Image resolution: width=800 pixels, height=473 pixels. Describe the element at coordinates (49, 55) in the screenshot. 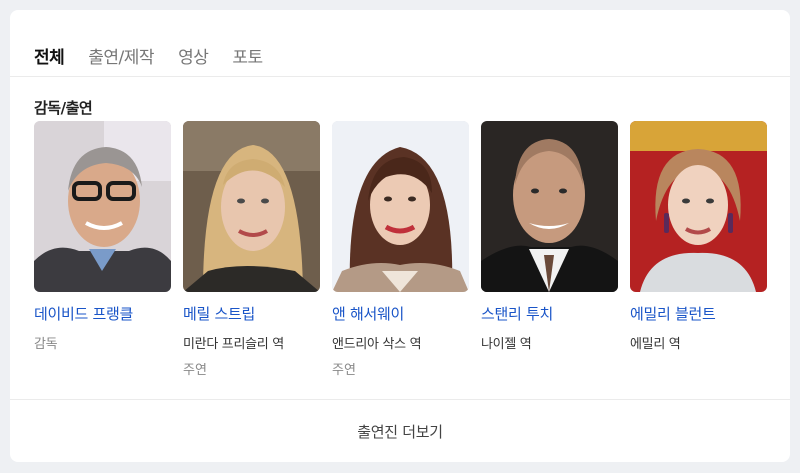

I see `tab-all: 전체` at that location.